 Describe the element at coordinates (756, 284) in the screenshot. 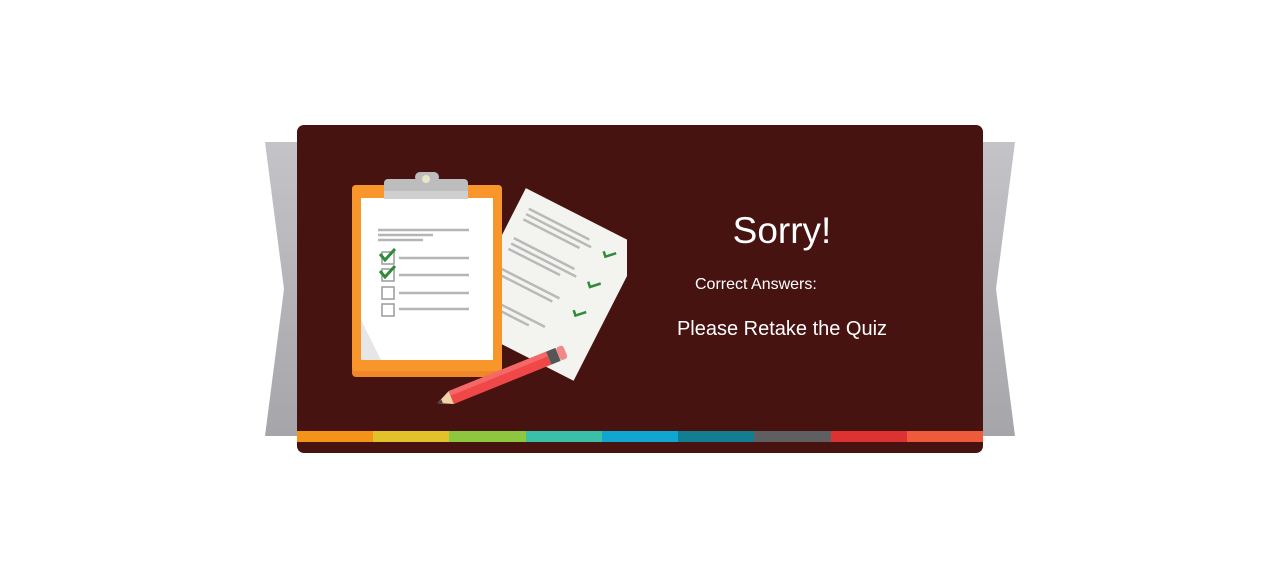

I see `correct-answers-label: Correct Answers:` at that location.